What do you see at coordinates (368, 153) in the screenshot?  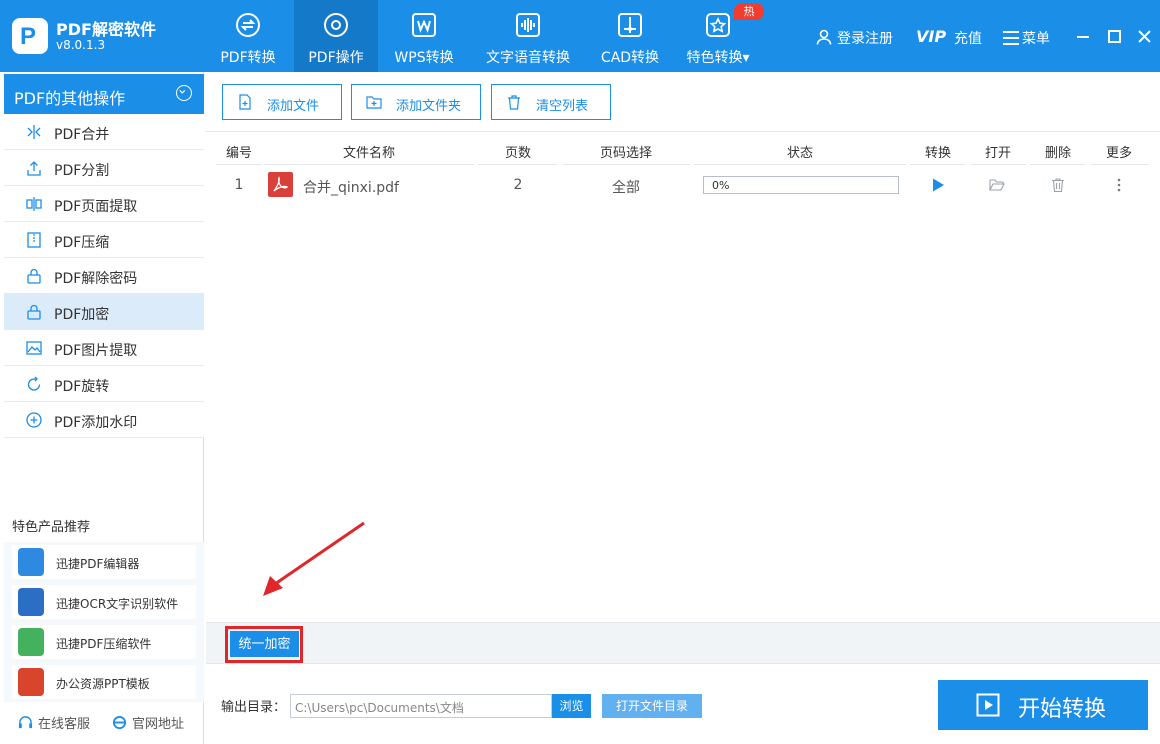 I see `col-header-filename: 文件名称` at bounding box center [368, 153].